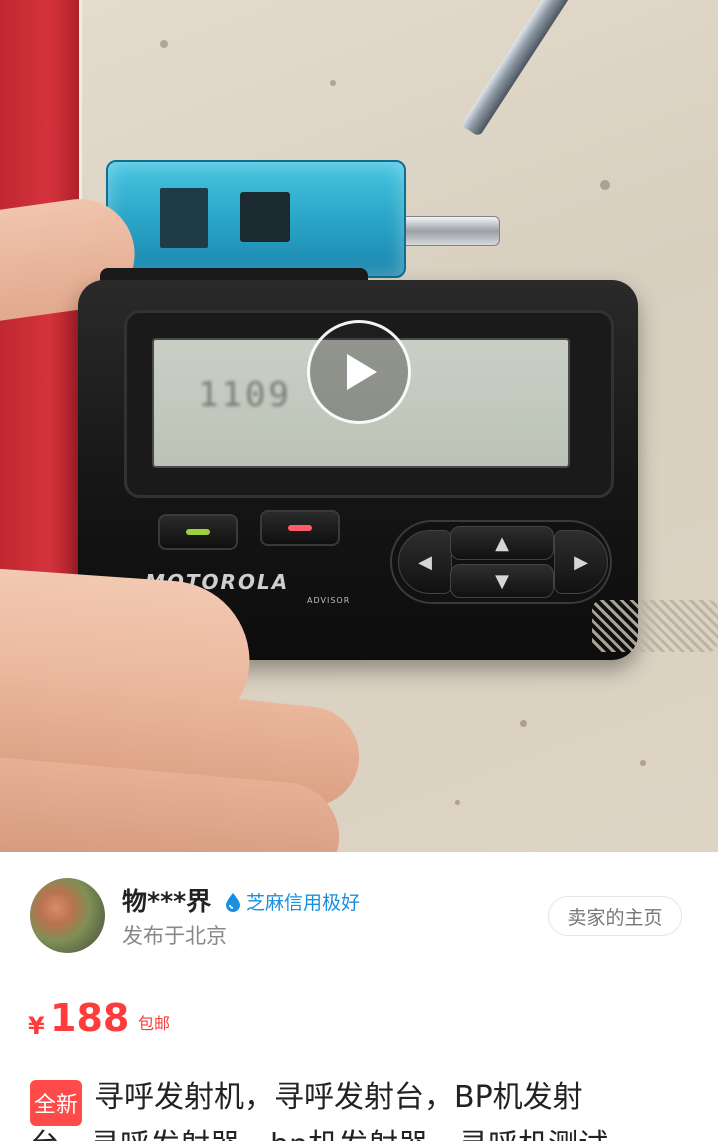 This screenshot has height=1141, width=718. What do you see at coordinates (303, 903) in the screenshot?
I see `credit-label: 芝麻信用极好` at bounding box center [303, 903].